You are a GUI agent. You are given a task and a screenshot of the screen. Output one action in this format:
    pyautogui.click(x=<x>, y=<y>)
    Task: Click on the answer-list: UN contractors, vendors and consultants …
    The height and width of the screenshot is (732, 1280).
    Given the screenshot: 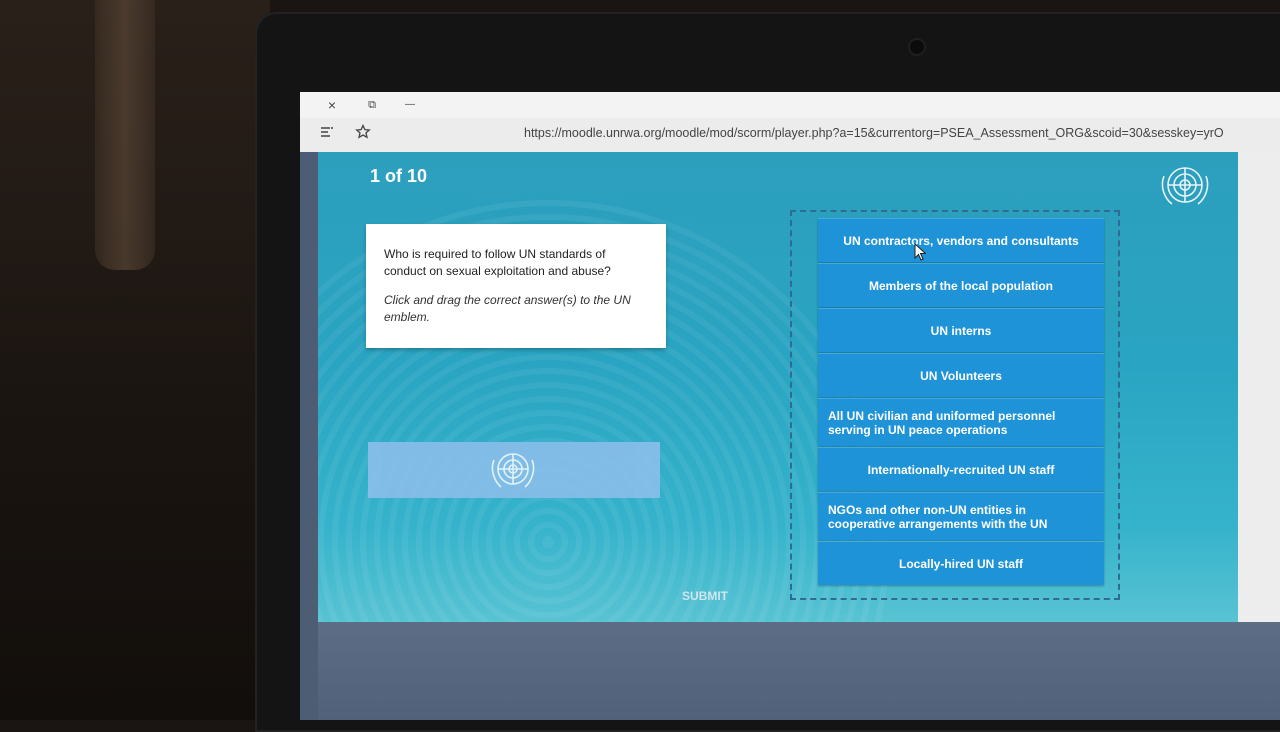 What is the action you would take?
    pyautogui.click(x=961, y=402)
    